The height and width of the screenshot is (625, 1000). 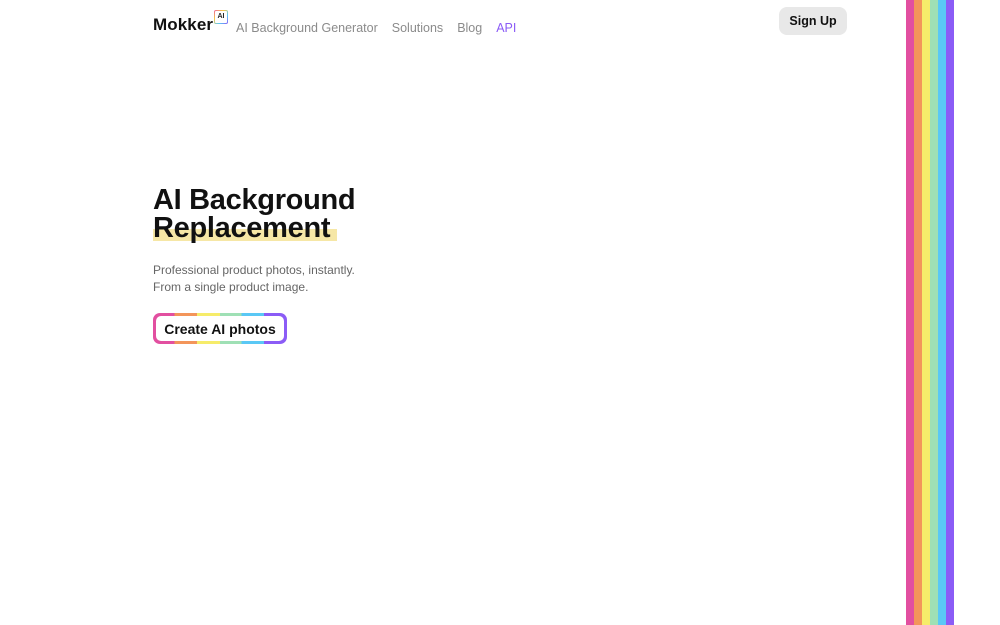 What do you see at coordinates (506, 28) in the screenshot?
I see `nav-api: API` at bounding box center [506, 28].